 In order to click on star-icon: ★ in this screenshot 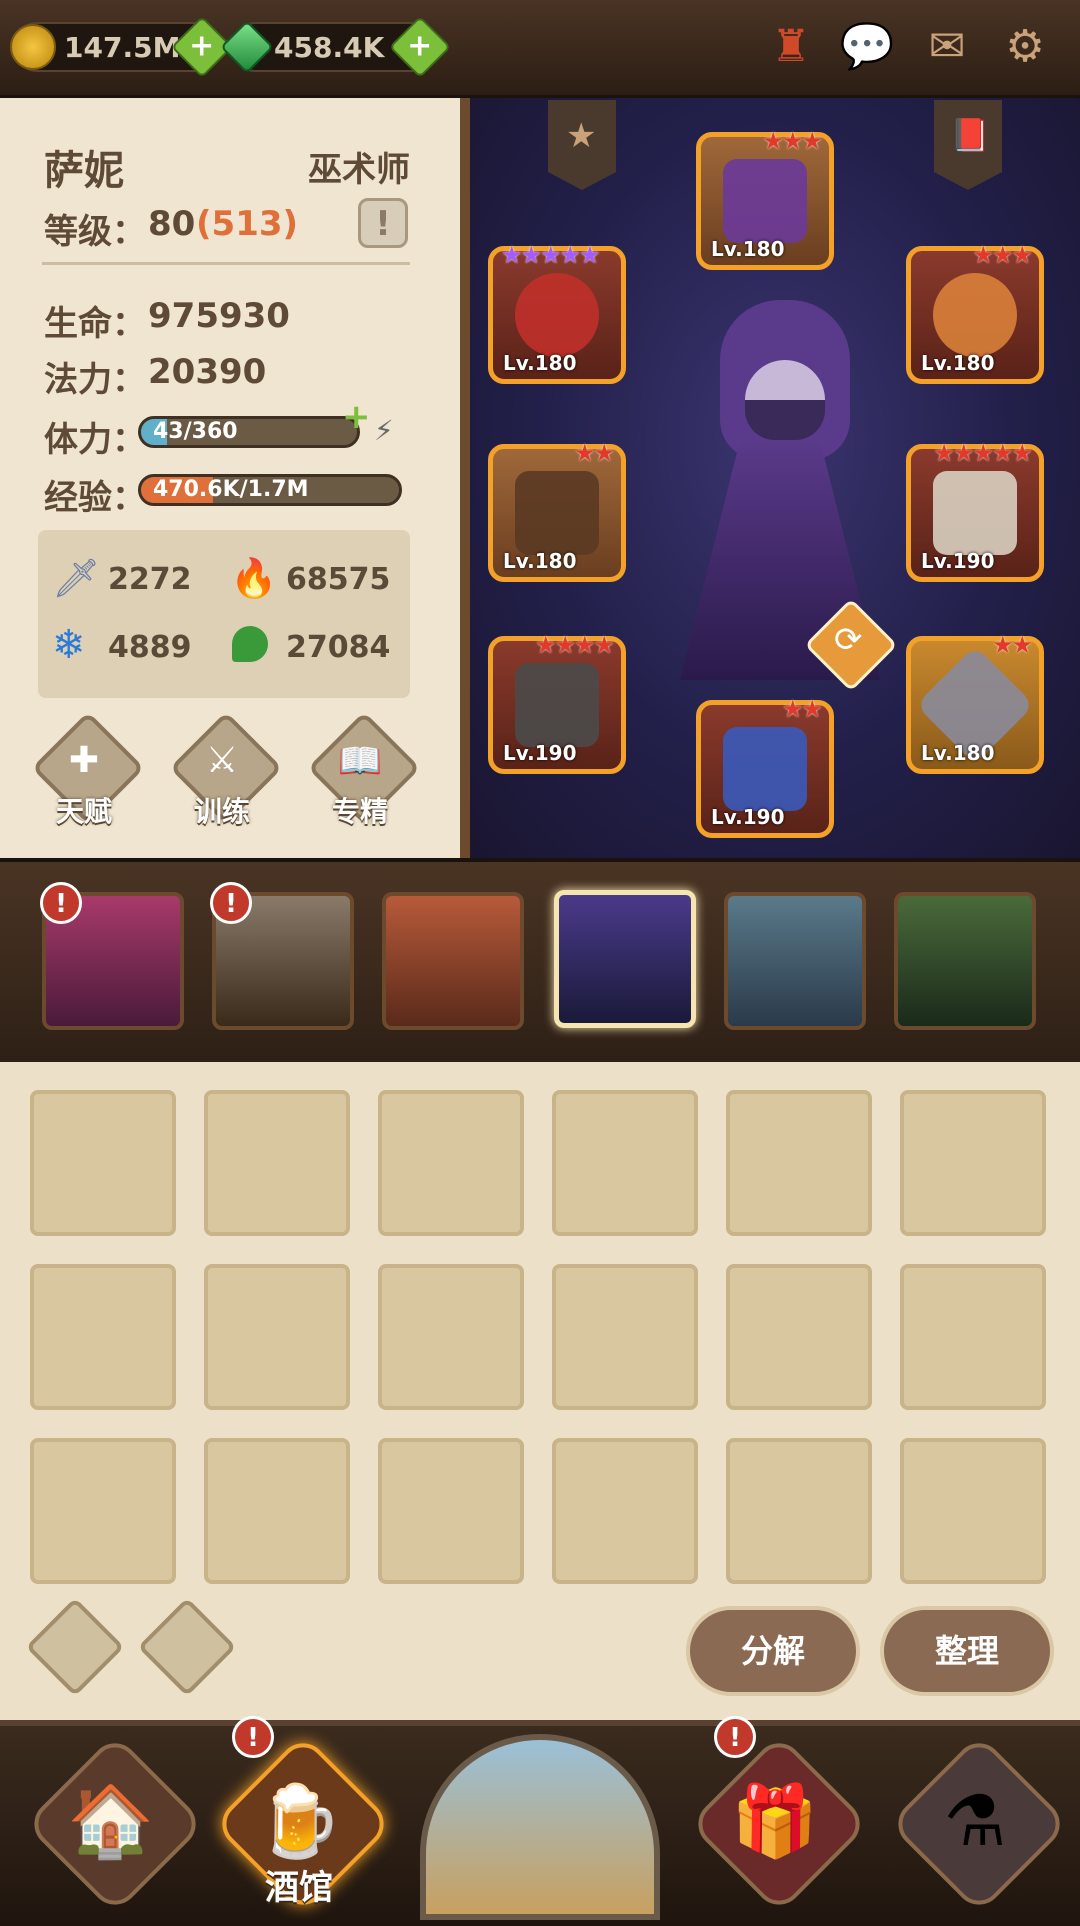, I will do `click(581, 136)`.